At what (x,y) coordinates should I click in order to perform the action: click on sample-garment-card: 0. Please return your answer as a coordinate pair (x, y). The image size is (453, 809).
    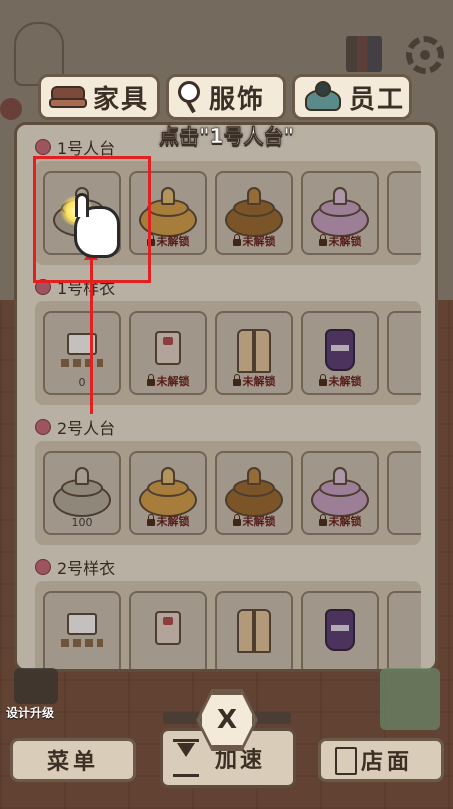
    Looking at the image, I should click on (82, 353).